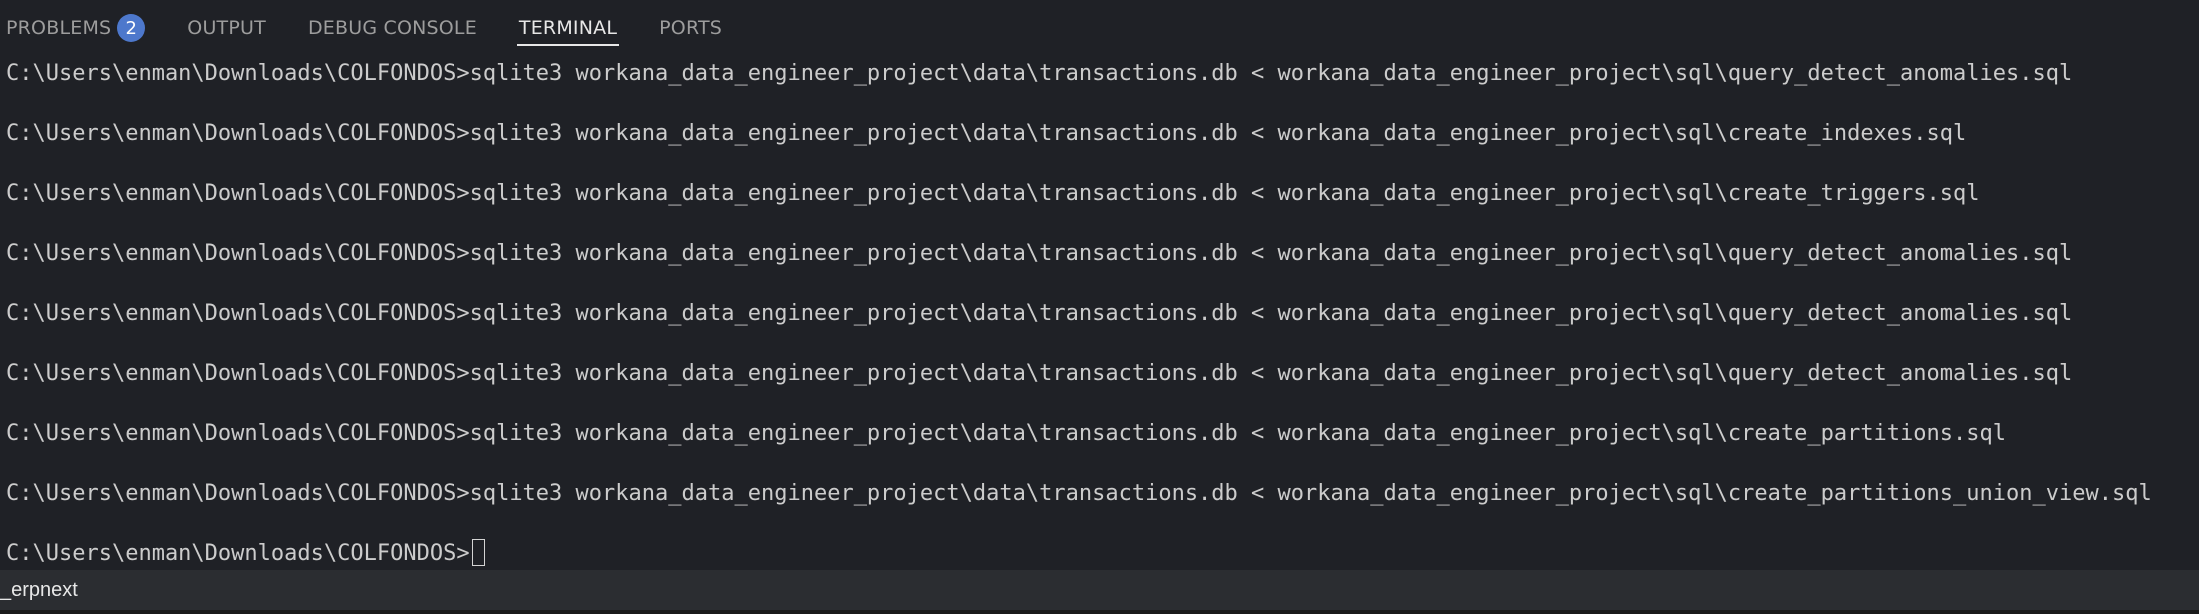 The width and height of the screenshot is (2199, 614). I want to click on tab-terminal-label: TERMINAL, so click(568, 28).